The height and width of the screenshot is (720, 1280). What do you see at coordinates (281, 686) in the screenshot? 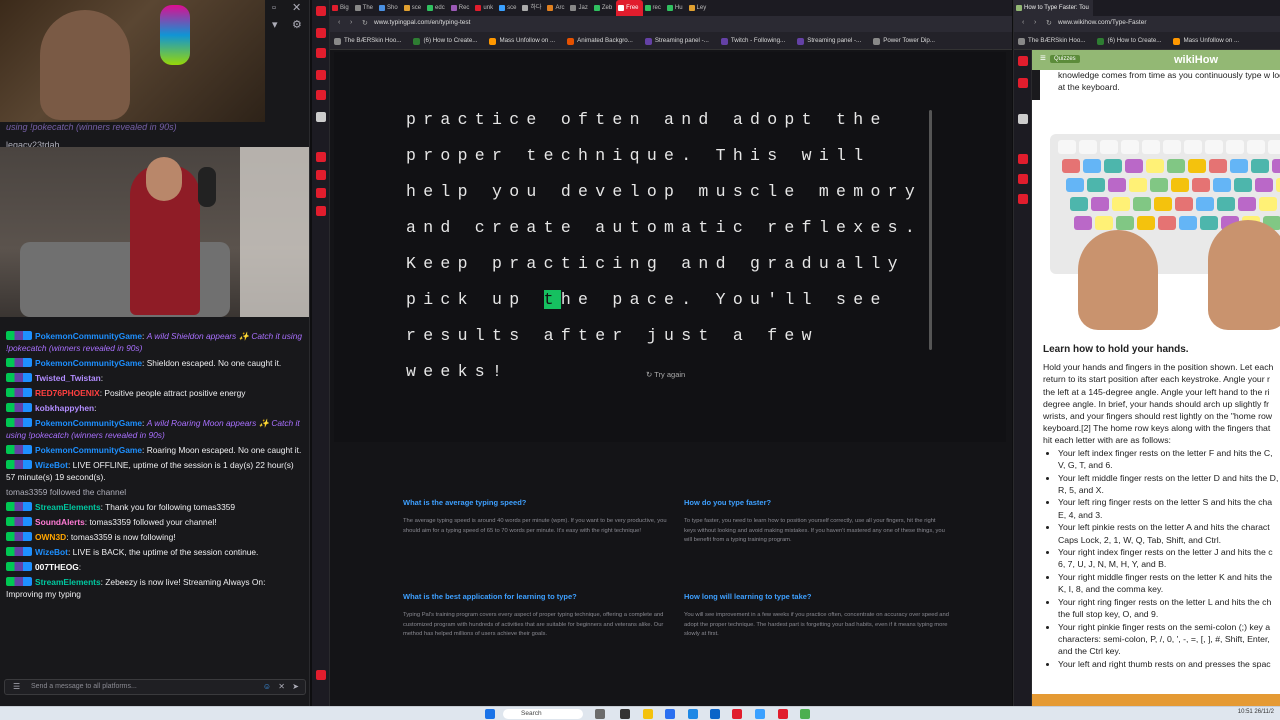
I see `gift-icon: ✕` at bounding box center [281, 686].